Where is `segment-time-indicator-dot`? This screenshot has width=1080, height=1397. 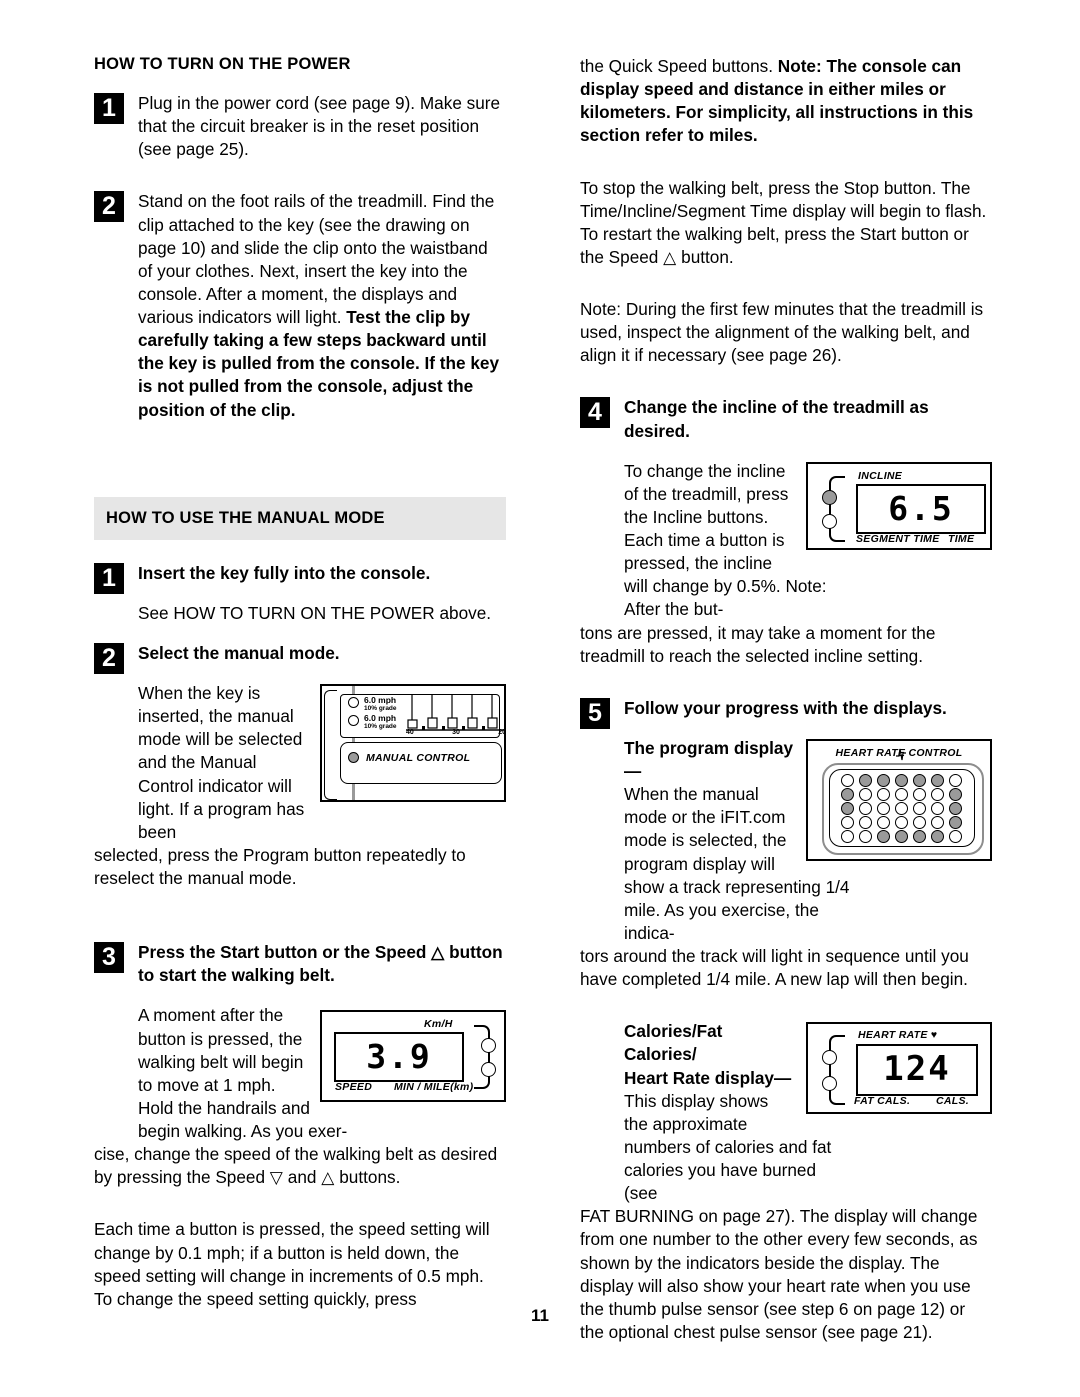
segment-time-indicator-dot is located at coordinates (829, 521).